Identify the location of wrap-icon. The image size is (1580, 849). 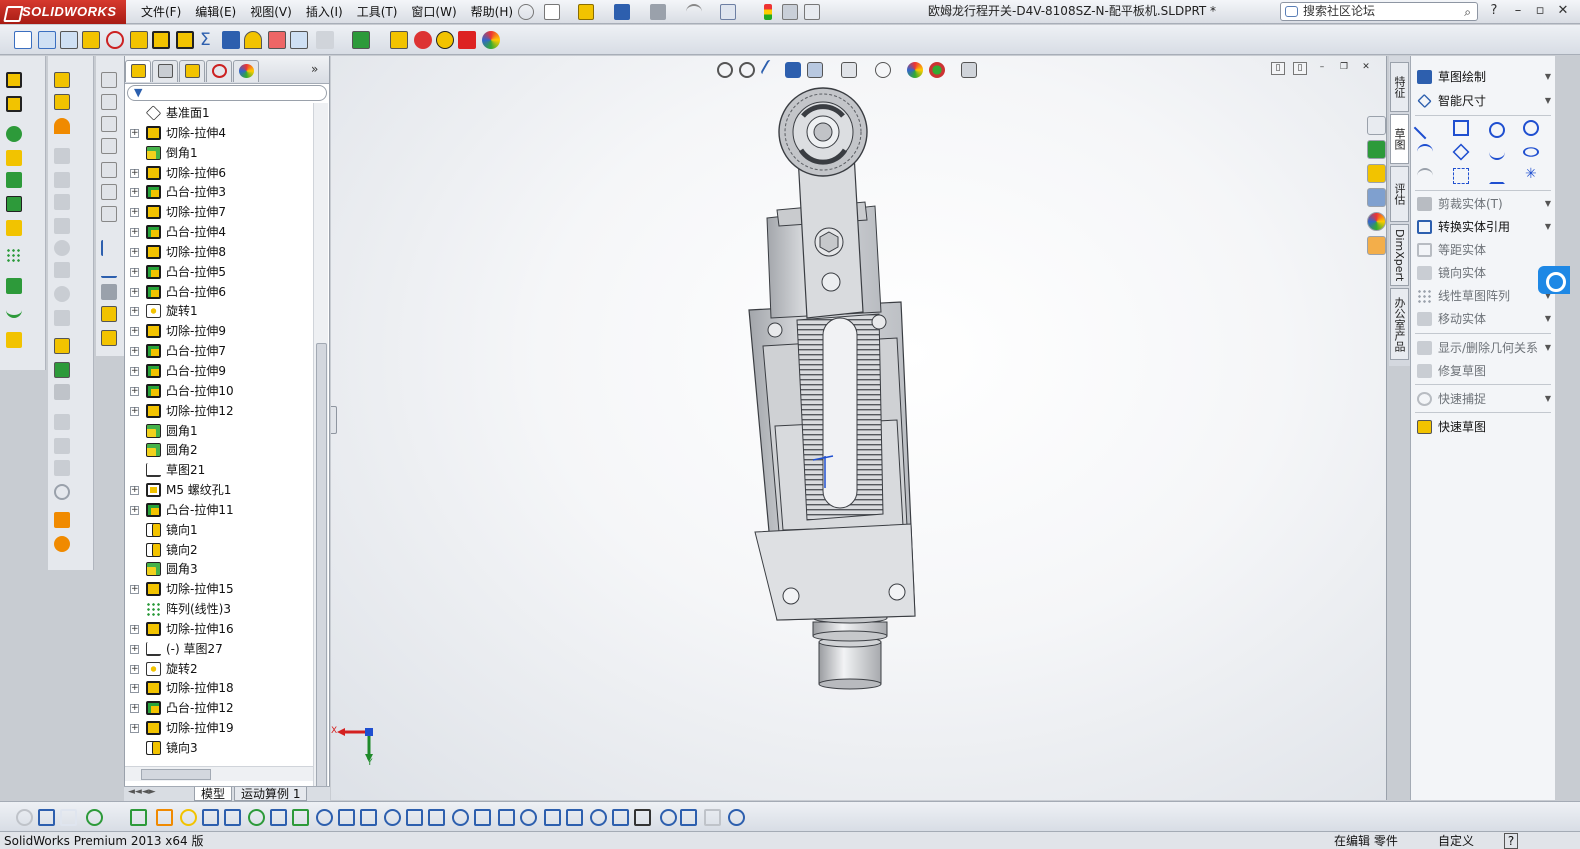
(62, 226).